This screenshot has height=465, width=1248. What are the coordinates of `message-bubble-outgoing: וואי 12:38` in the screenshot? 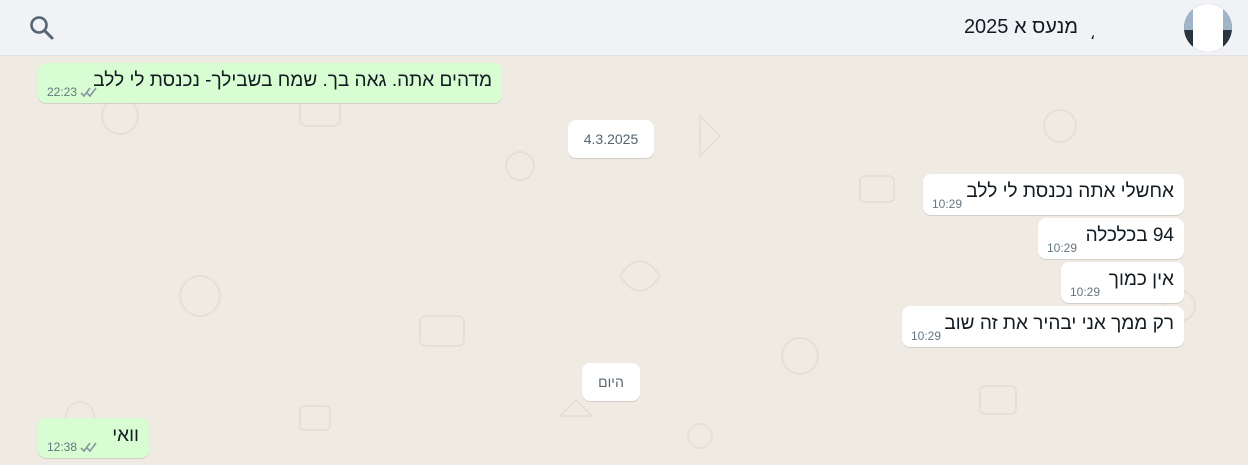 It's located at (93, 438).